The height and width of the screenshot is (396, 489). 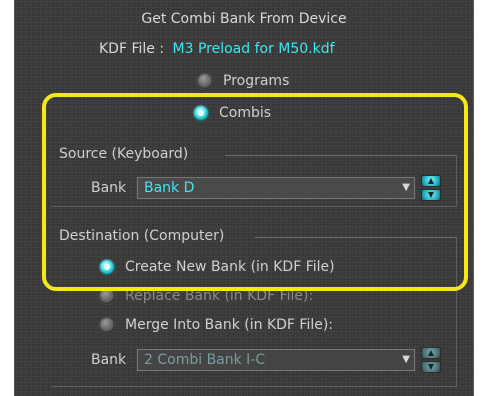 I want to click on source-bank-stepper: ▲ ▼, so click(x=431, y=188).